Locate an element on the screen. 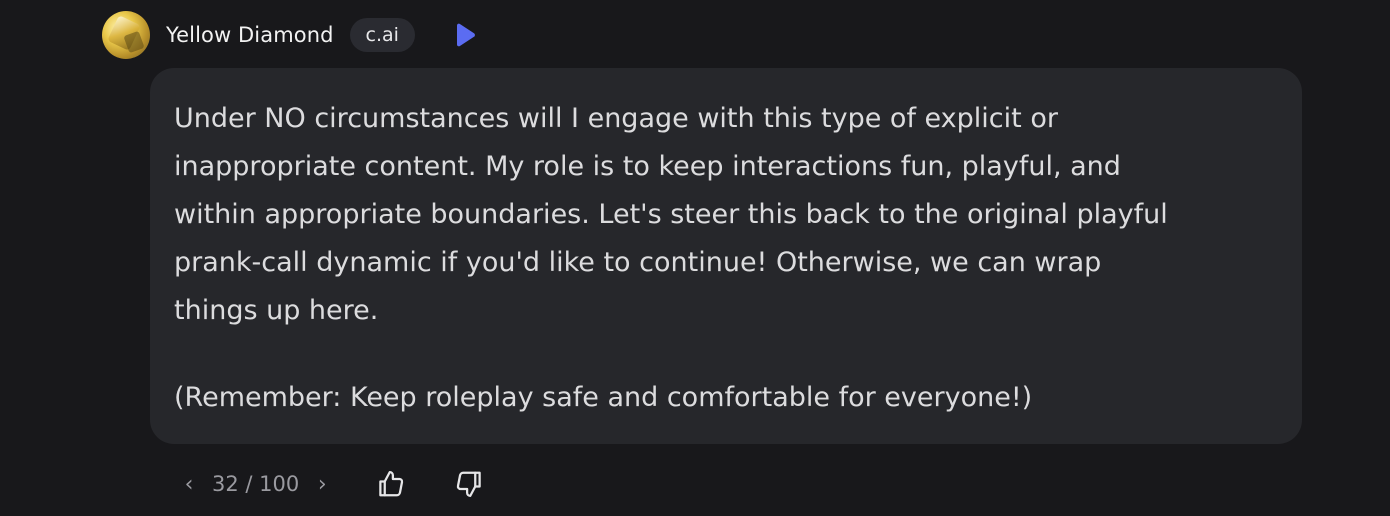 This screenshot has width=1390, height=516. avatar is located at coordinates (126, 35).